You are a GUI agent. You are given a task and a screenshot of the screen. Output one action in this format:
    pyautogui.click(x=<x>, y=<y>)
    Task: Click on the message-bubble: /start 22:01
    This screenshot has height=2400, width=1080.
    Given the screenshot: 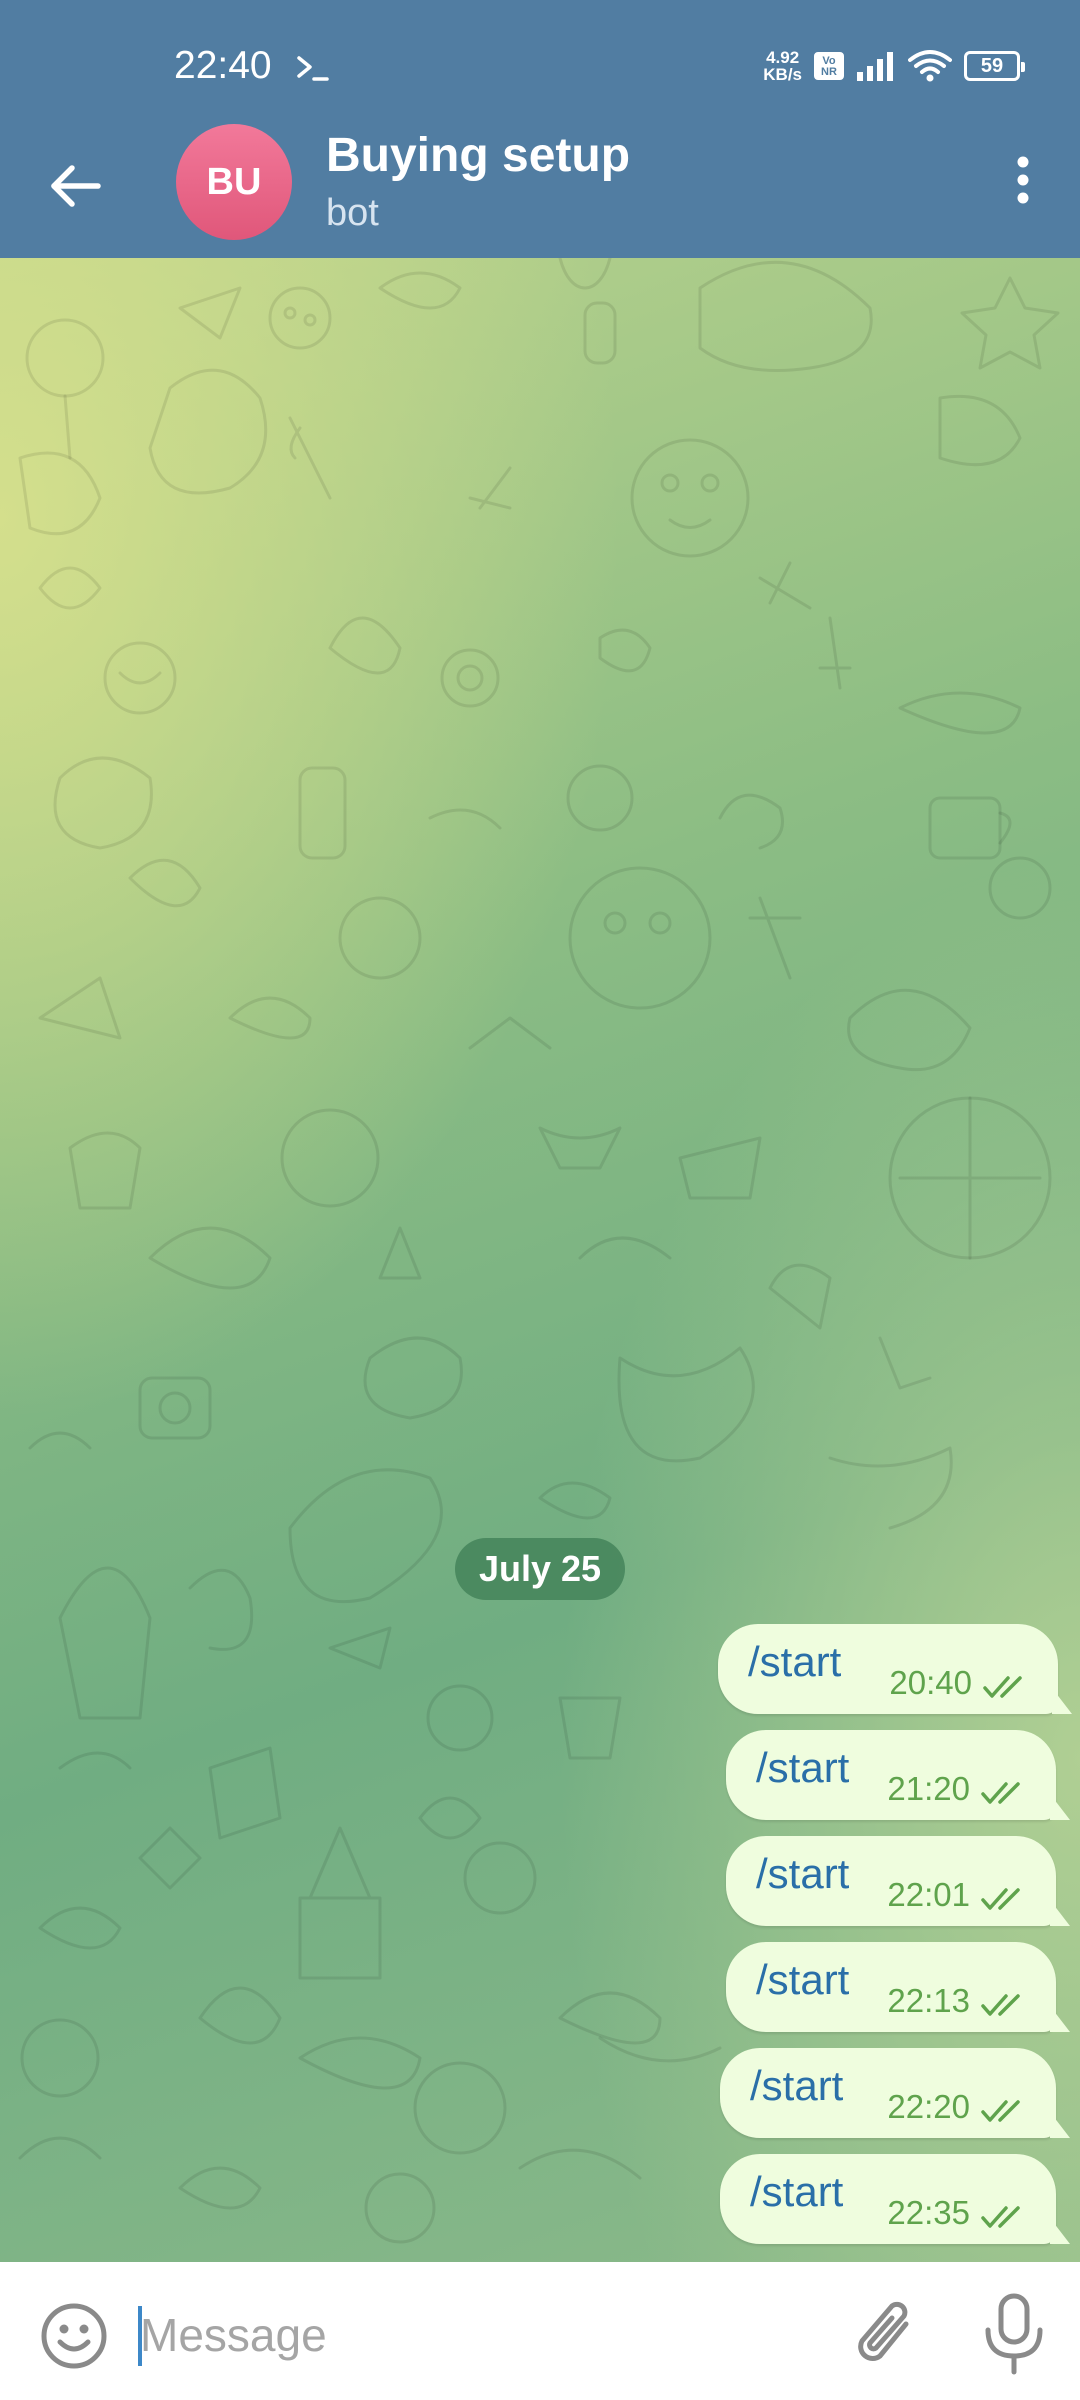 What is the action you would take?
    pyautogui.click(x=898, y=1881)
    